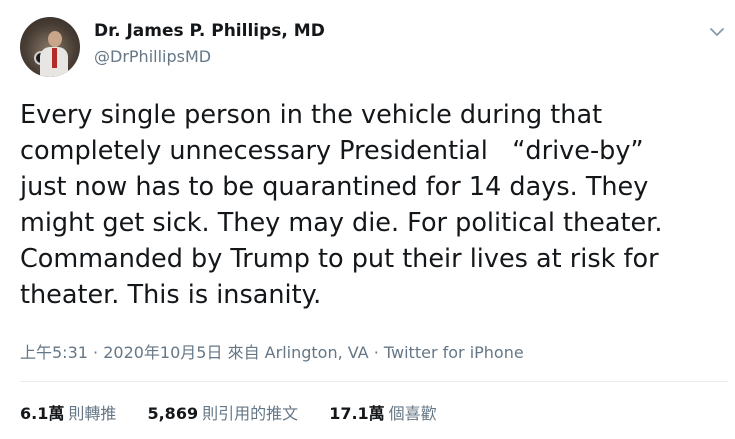 This screenshot has height=439, width=735. I want to click on tweet-line: theater. This is insanity., so click(171, 295).